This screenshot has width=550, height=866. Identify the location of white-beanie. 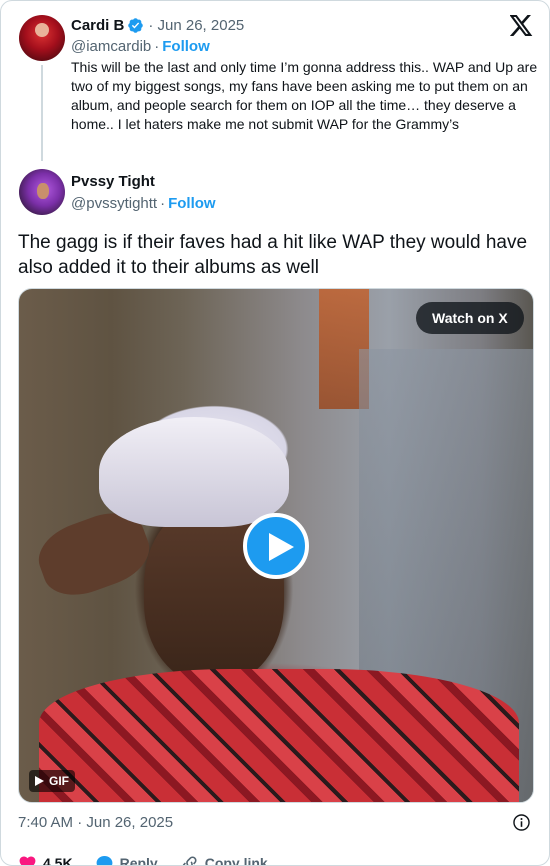
(194, 472).